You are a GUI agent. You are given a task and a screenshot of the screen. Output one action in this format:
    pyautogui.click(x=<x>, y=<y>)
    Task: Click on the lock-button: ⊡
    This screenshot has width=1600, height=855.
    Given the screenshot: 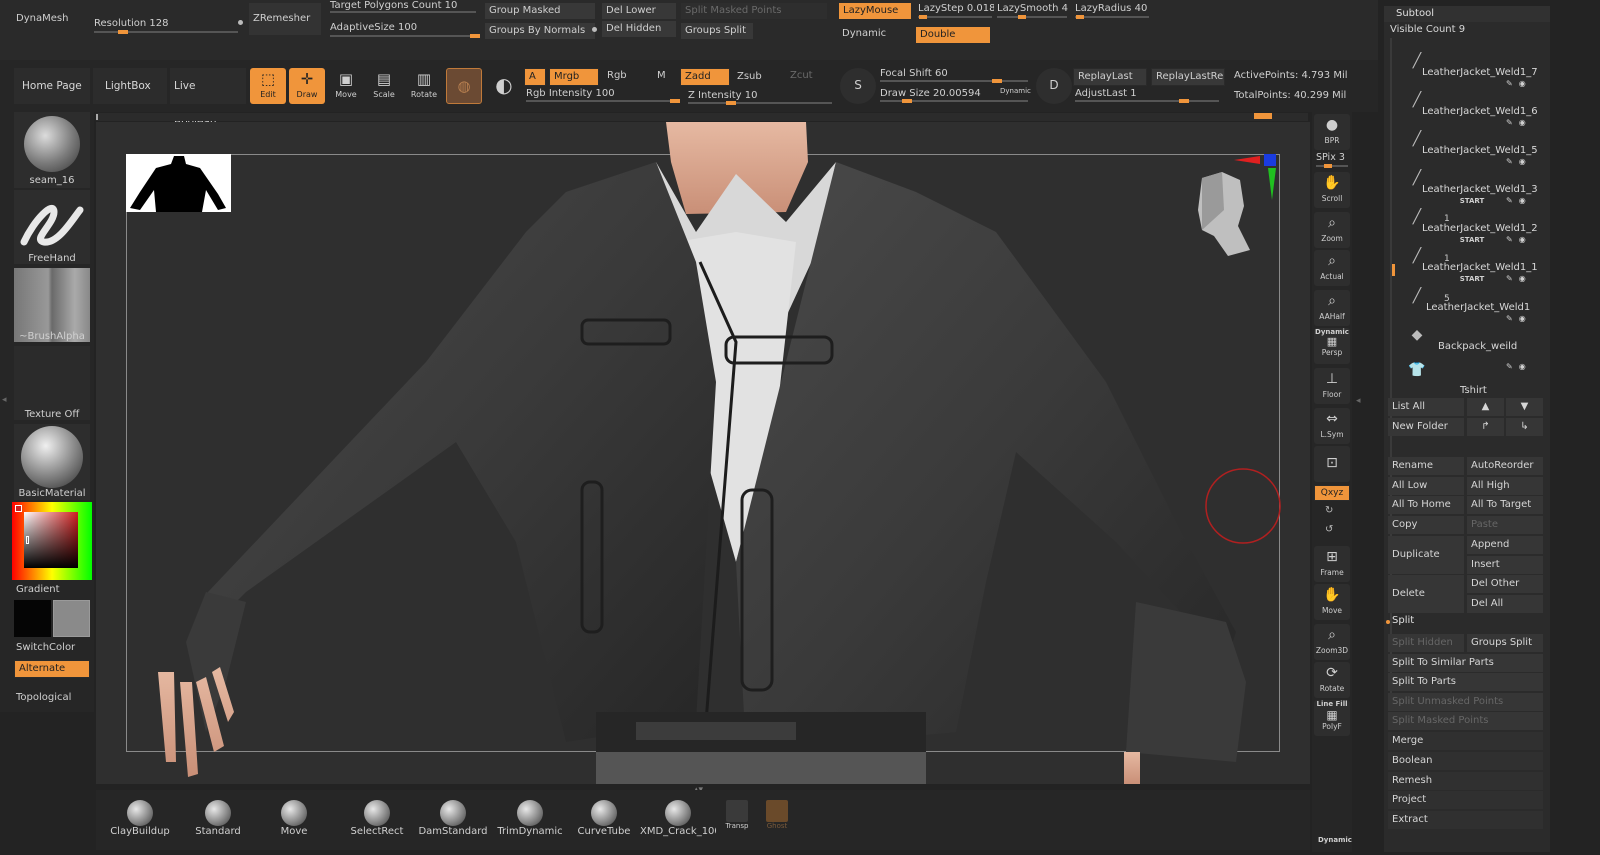 What is the action you would take?
    pyautogui.click(x=1332, y=464)
    